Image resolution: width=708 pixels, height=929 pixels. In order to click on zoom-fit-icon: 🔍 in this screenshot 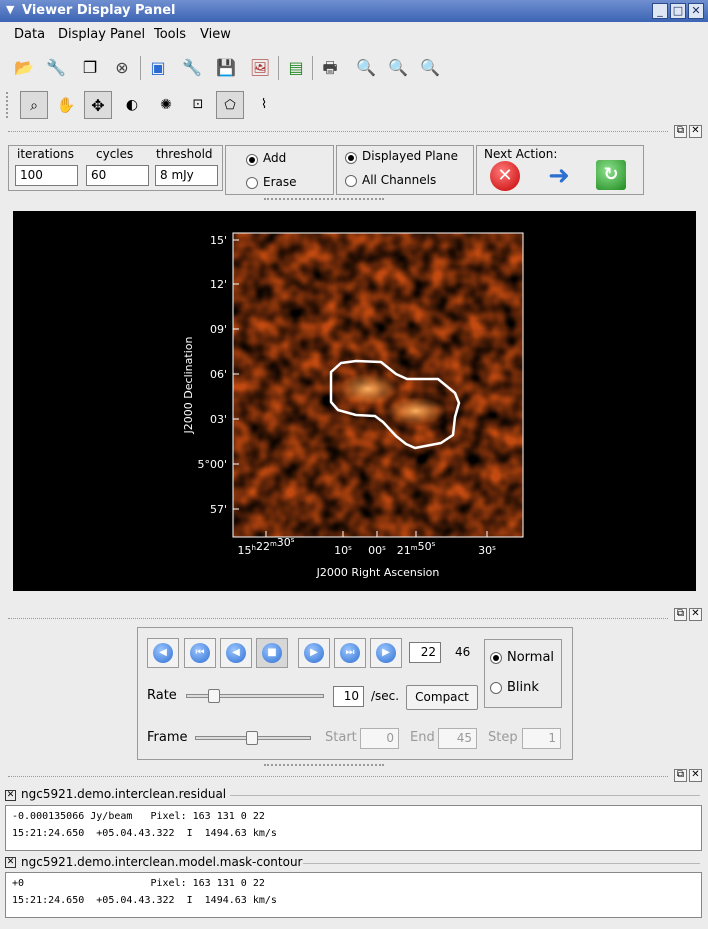, I will do `click(366, 68)`.